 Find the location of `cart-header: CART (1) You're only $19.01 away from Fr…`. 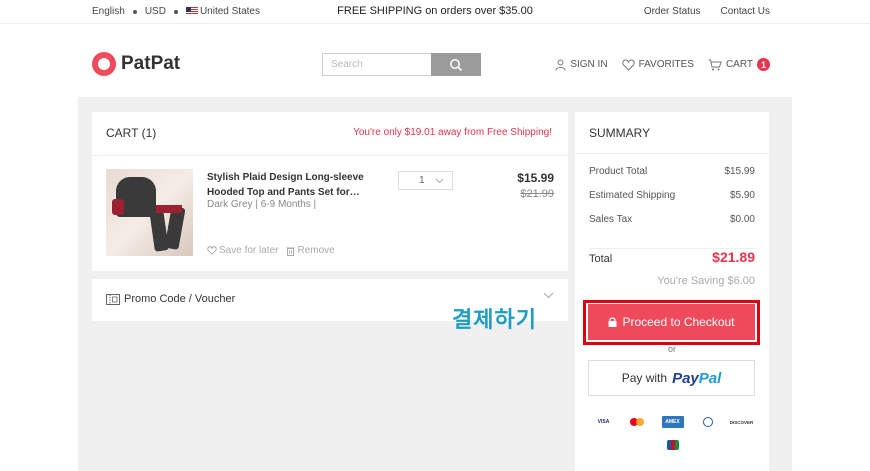

cart-header: CART (1) You're only $19.01 away from Fr… is located at coordinates (330, 134).